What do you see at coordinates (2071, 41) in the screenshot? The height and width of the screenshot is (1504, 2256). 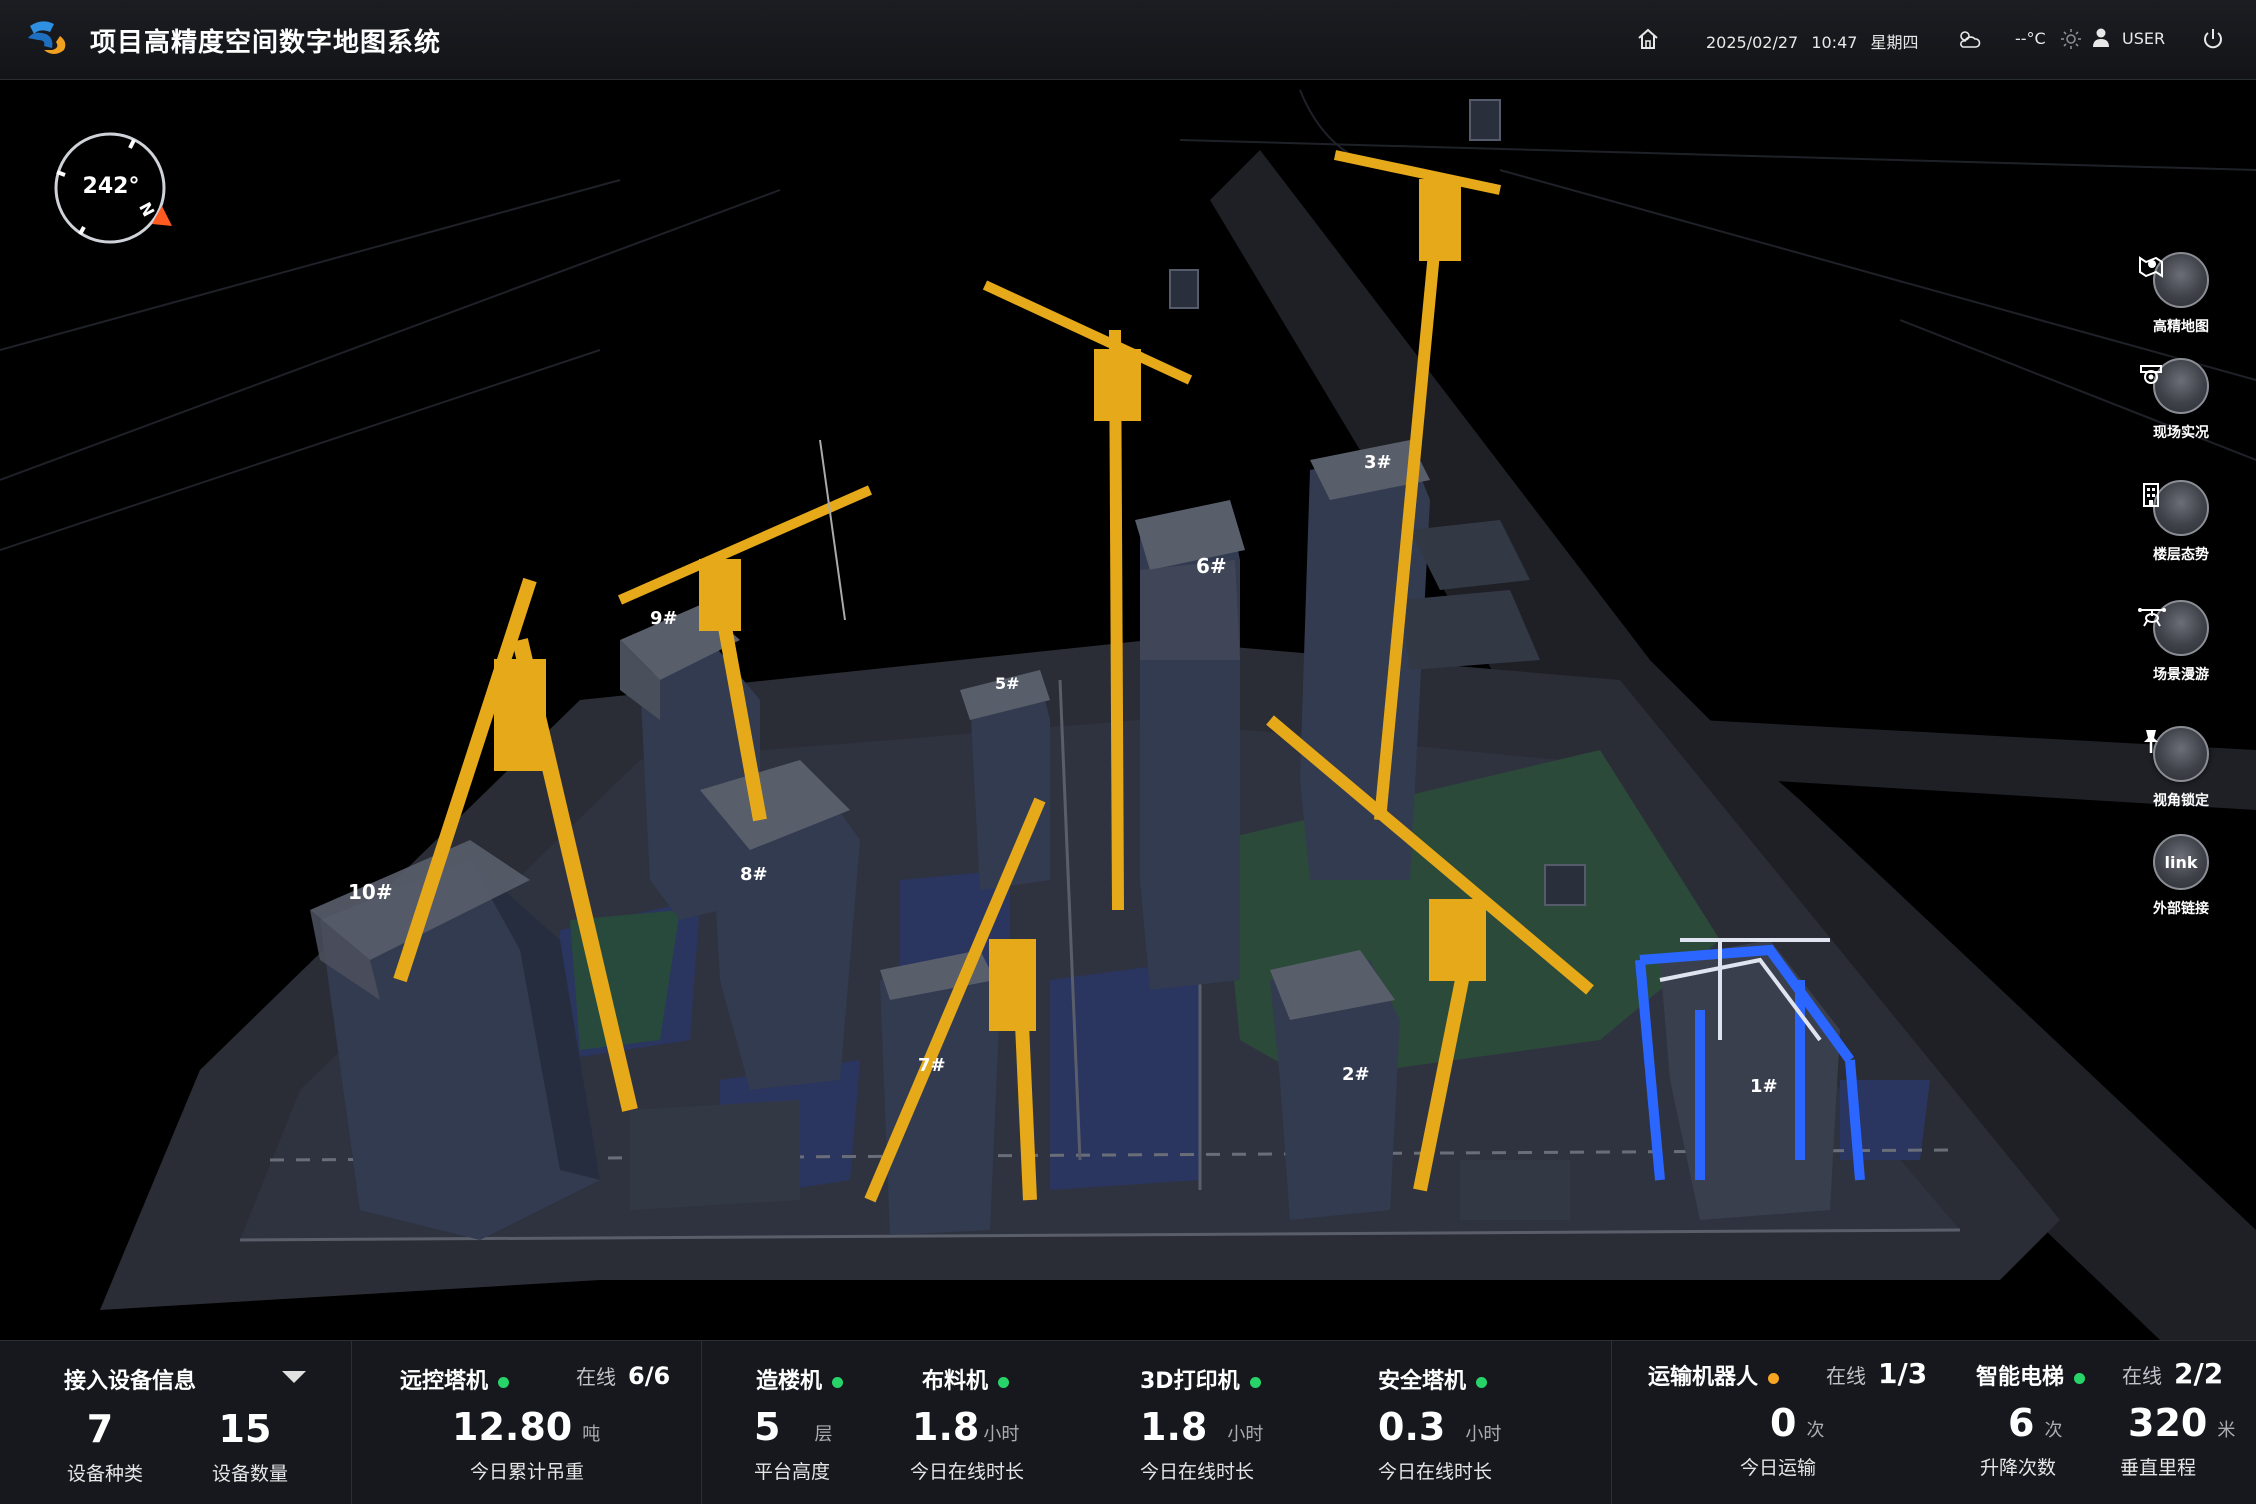 I see `sun-icon` at bounding box center [2071, 41].